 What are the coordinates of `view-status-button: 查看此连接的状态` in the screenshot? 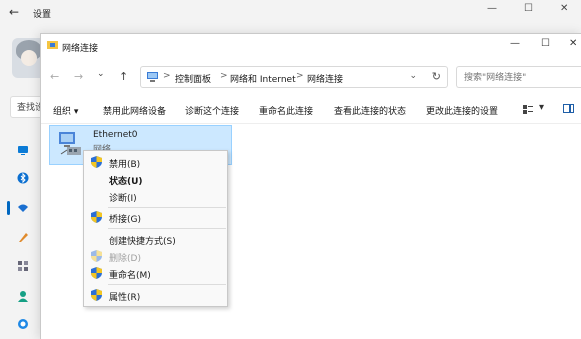 It's located at (370, 110).